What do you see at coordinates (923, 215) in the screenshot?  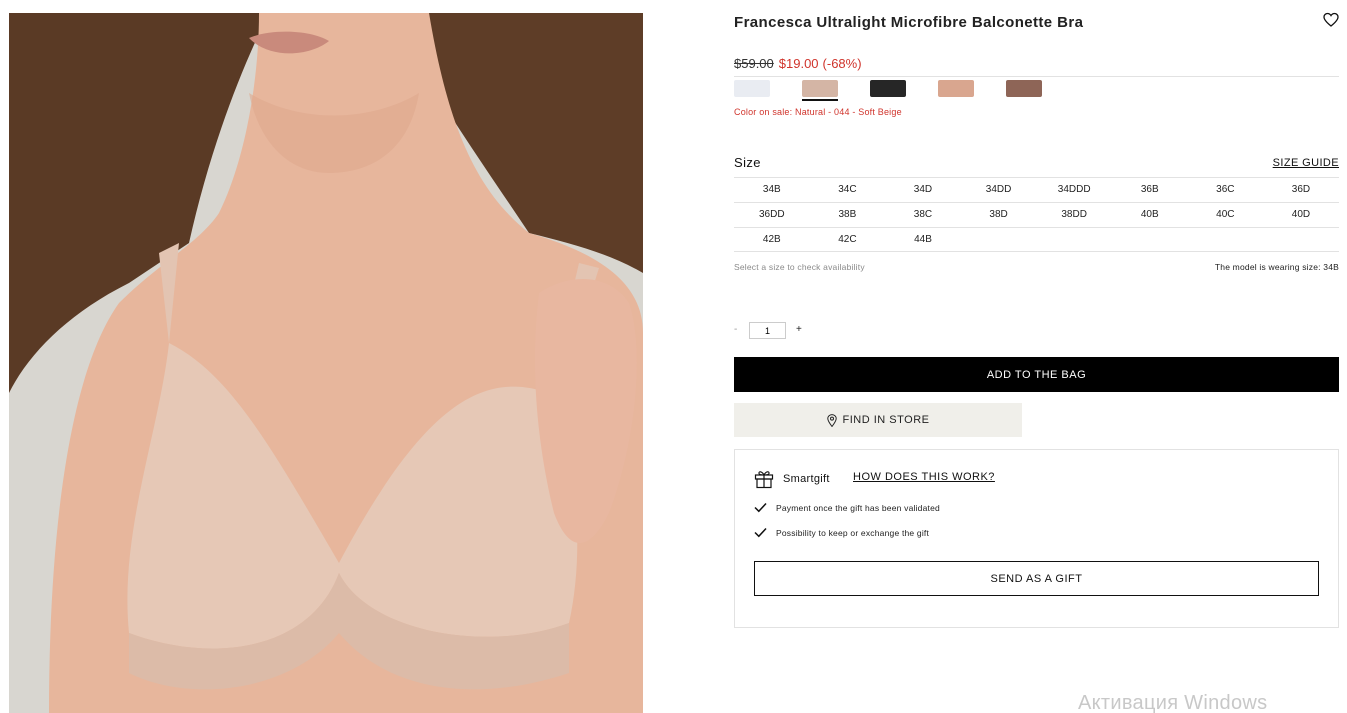 I see `size-option: 38C` at bounding box center [923, 215].